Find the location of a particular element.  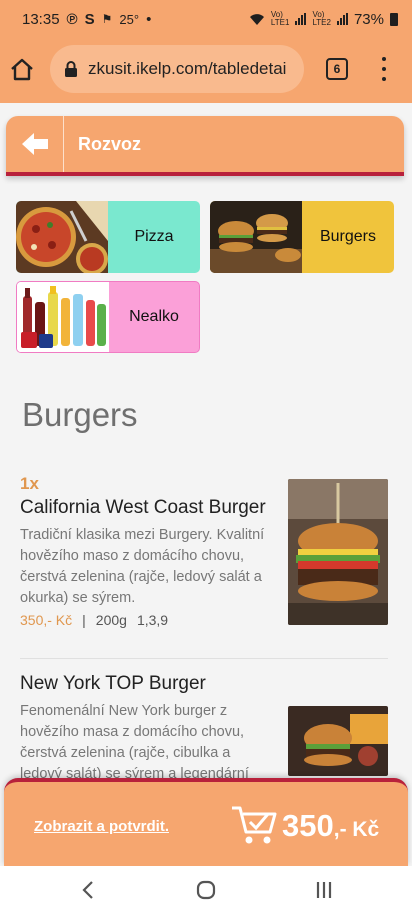

home-icon is located at coordinates (22, 69).